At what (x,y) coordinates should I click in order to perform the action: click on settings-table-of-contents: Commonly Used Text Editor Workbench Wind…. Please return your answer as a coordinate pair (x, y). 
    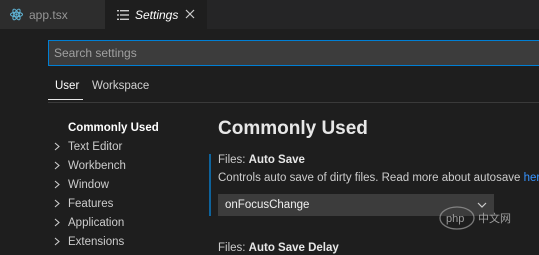
    Looking at the image, I should click on (106, 184).